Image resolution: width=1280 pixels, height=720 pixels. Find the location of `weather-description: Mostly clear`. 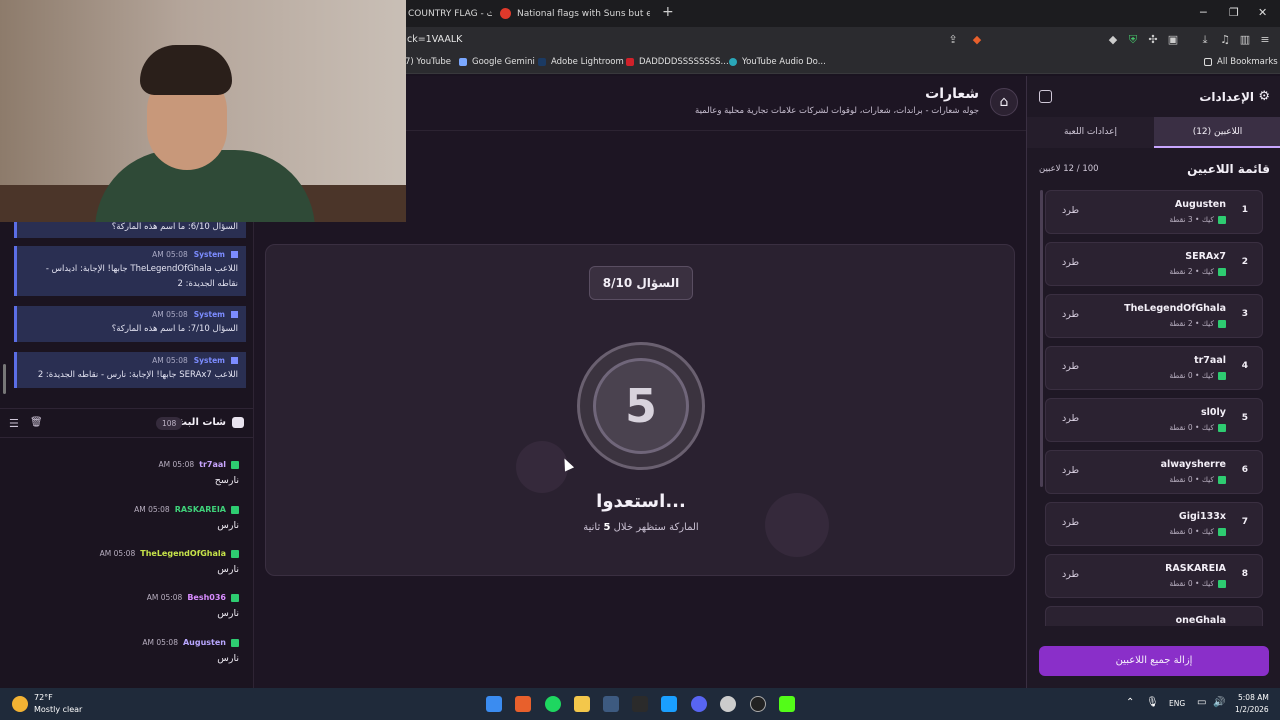

weather-description: Mostly clear is located at coordinates (58, 709).